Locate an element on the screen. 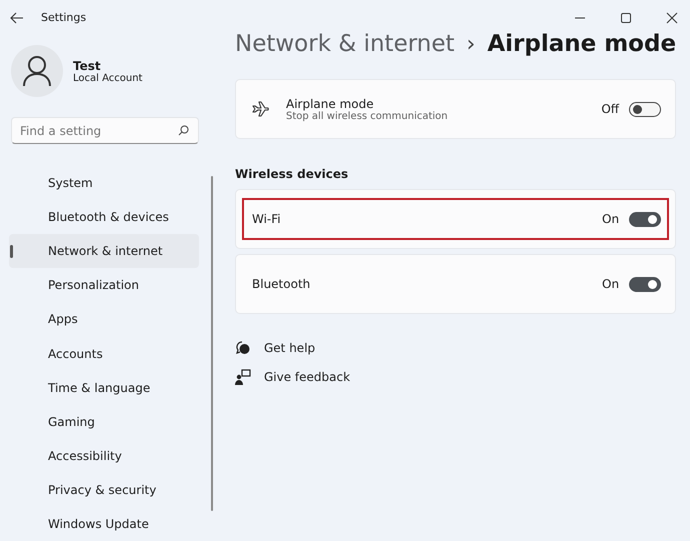 The height and width of the screenshot is (541, 690). setting-title: Airplane mode is located at coordinates (330, 103).